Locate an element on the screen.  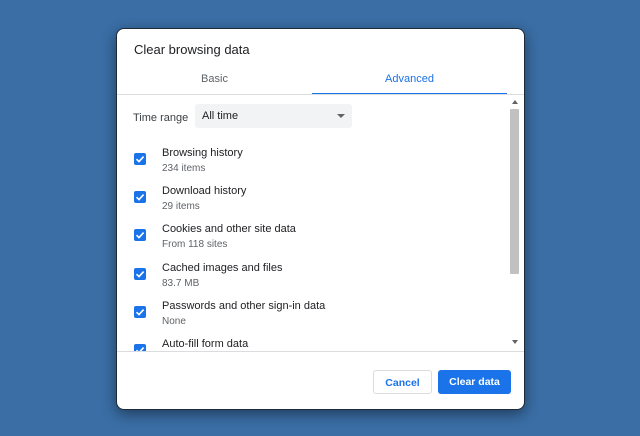
cookies-checkbox is located at coordinates (140, 235).